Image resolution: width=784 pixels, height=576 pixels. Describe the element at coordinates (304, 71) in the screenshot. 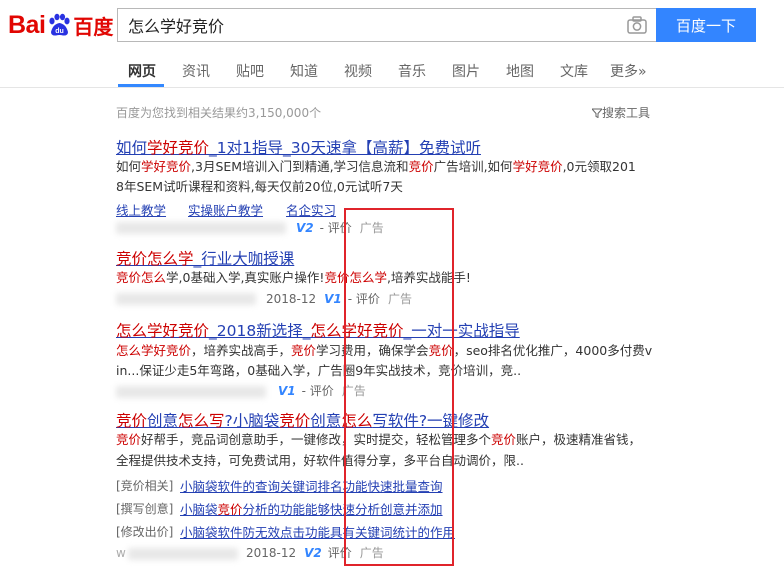

I see `tab-zhidao: 知道` at that location.